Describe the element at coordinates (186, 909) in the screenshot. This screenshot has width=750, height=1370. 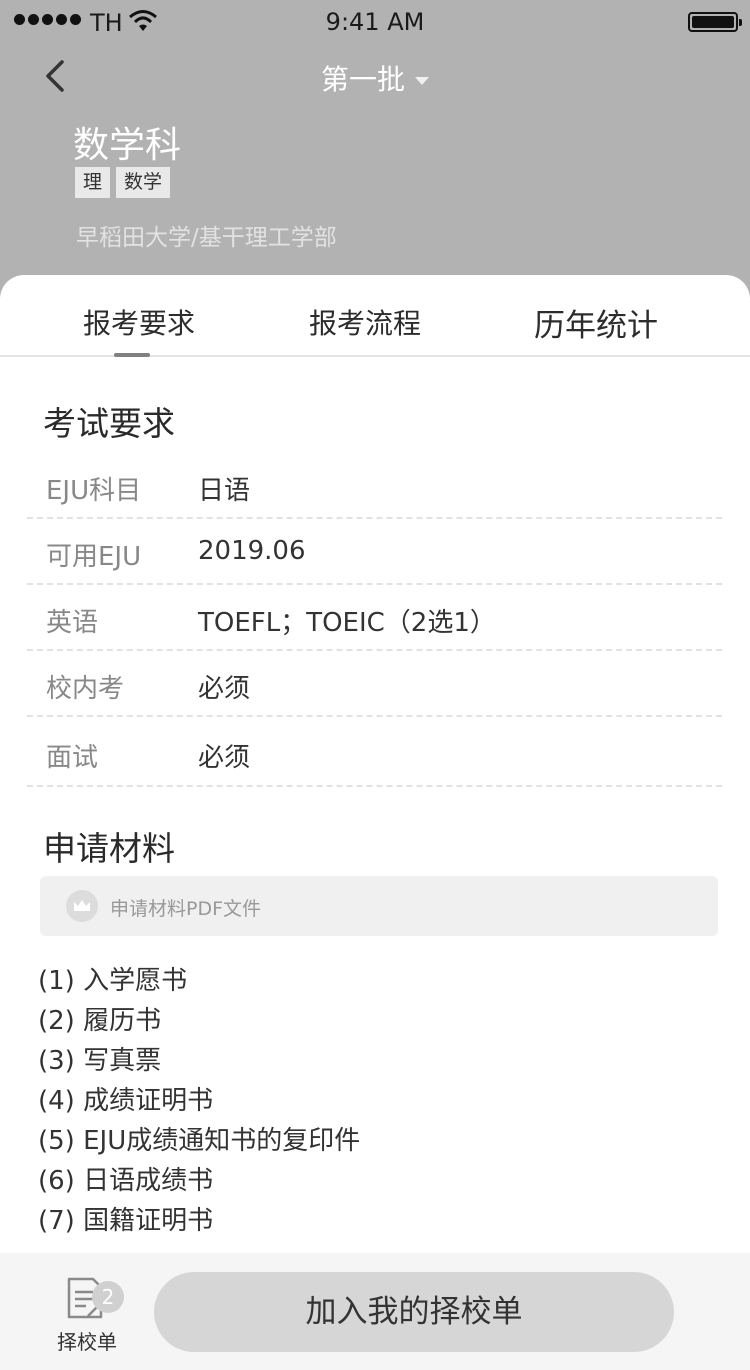
I see `pdf-label: 申请材料PDF文件` at that location.